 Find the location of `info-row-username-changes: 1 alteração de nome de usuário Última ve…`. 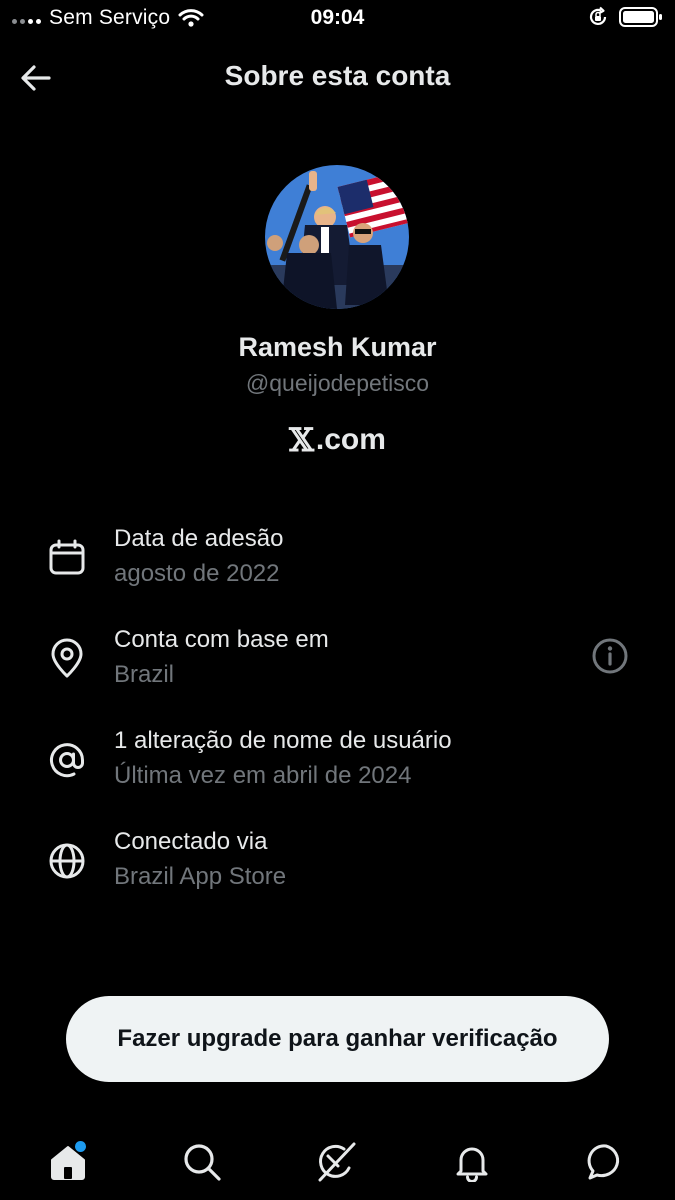

info-row-username-changes: 1 alteração de nome de usuário Última ve… is located at coordinates (337, 762).